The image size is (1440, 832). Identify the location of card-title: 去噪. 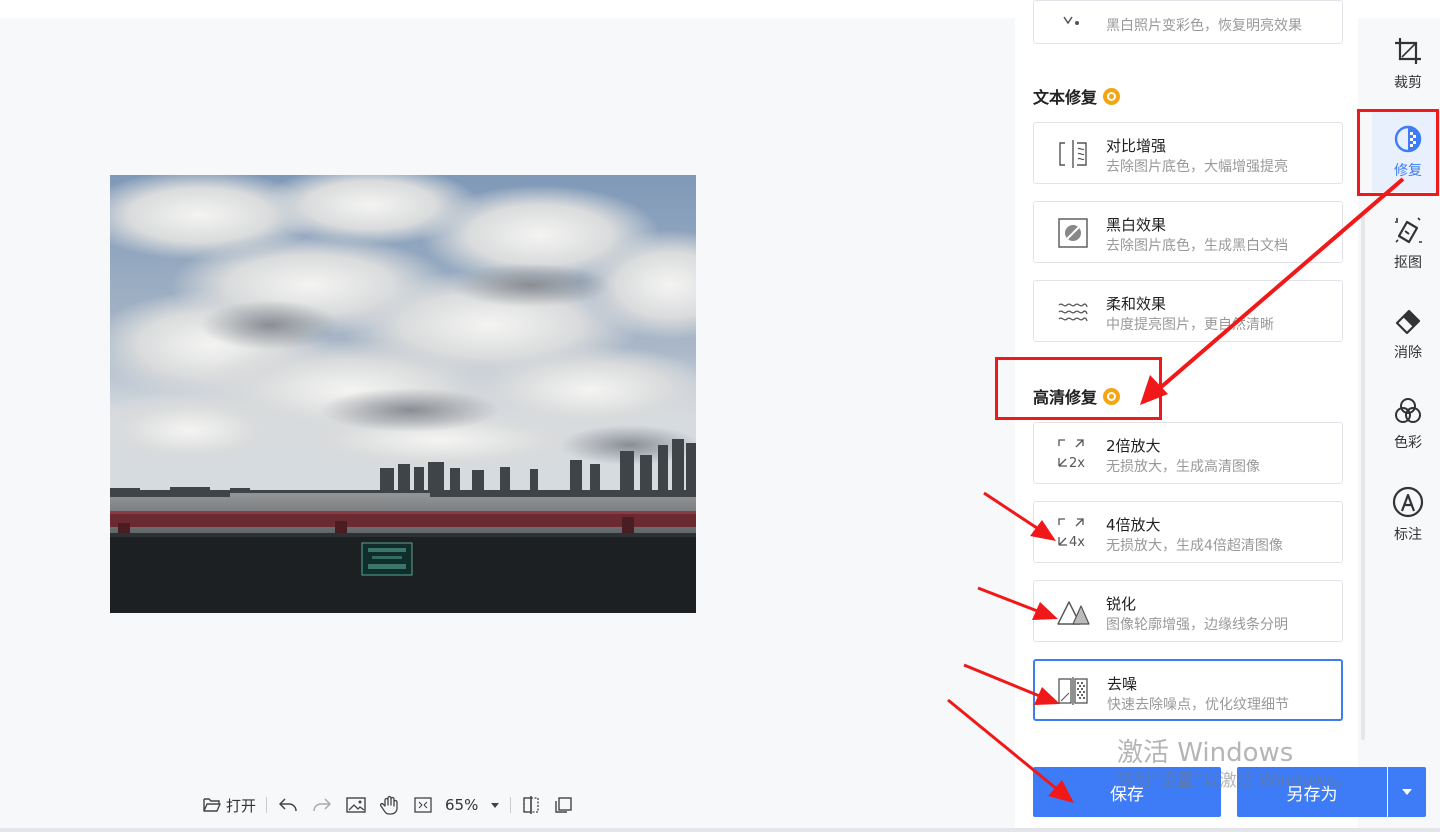
(1122, 684).